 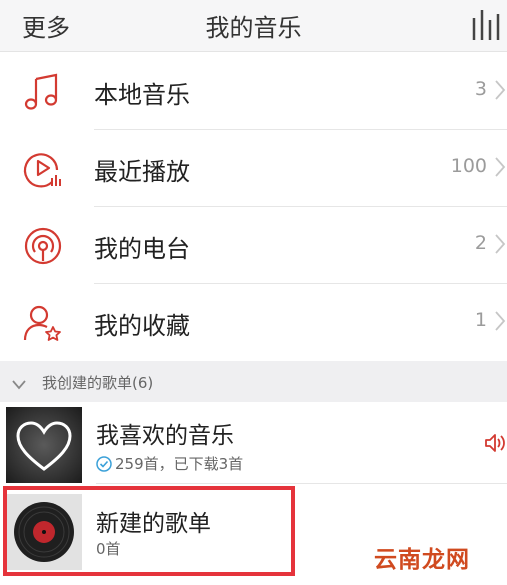 I want to click on radio-icon, so click(x=43, y=246).